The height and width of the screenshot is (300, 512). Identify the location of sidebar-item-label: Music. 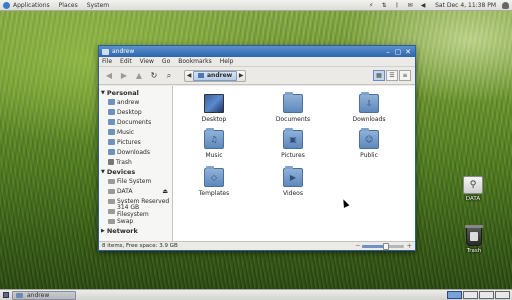
(126, 132).